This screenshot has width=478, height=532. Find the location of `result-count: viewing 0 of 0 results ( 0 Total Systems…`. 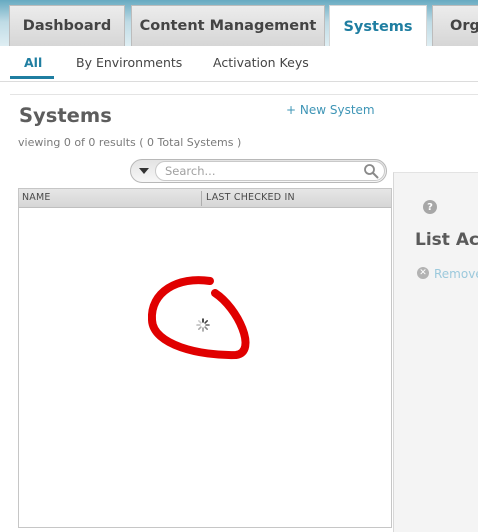

result-count: viewing 0 of 0 results ( 0 Total Systems… is located at coordinates (130, 142).